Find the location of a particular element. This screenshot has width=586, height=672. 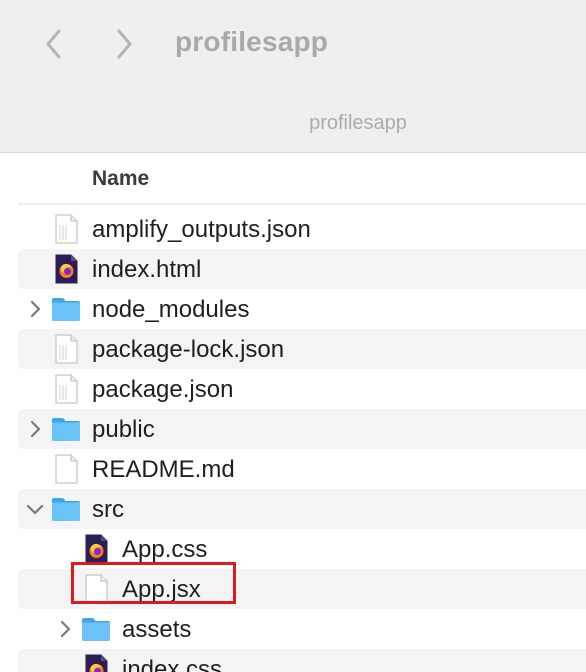

list-item: amplify_outputs.json is located at coordinates (293, 229).